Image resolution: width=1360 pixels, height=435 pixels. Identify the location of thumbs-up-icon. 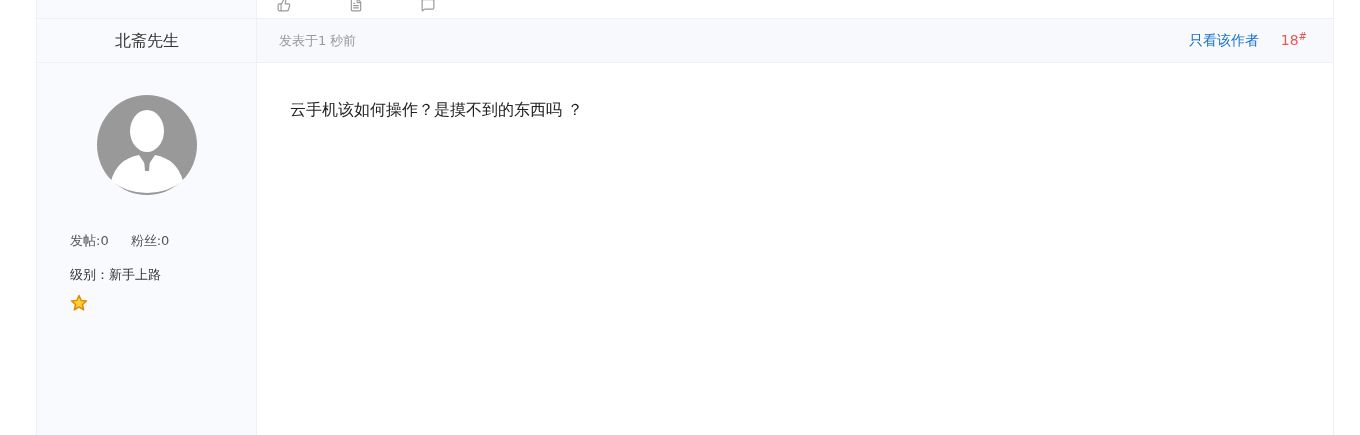
(284, 6).